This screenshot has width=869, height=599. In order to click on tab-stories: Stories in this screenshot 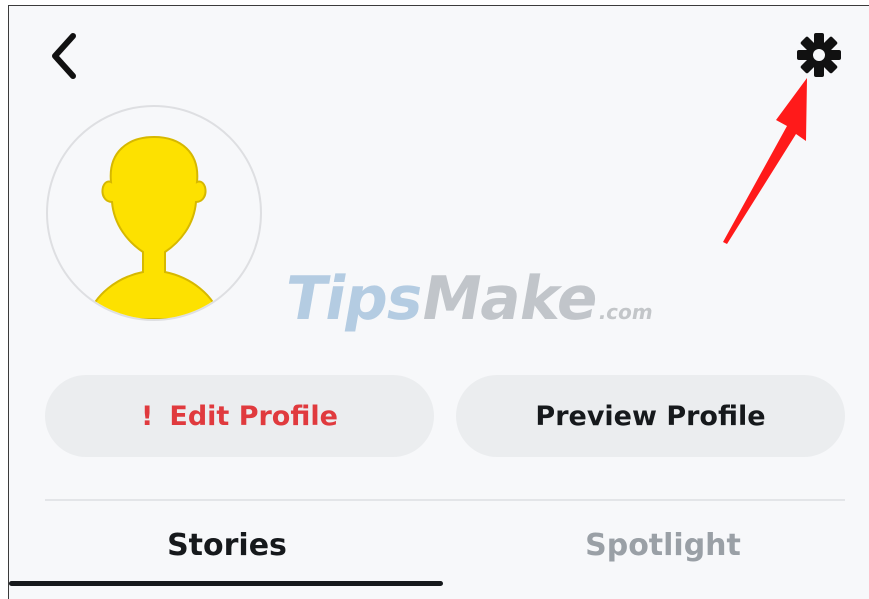, I will do `click(227, 545)`.